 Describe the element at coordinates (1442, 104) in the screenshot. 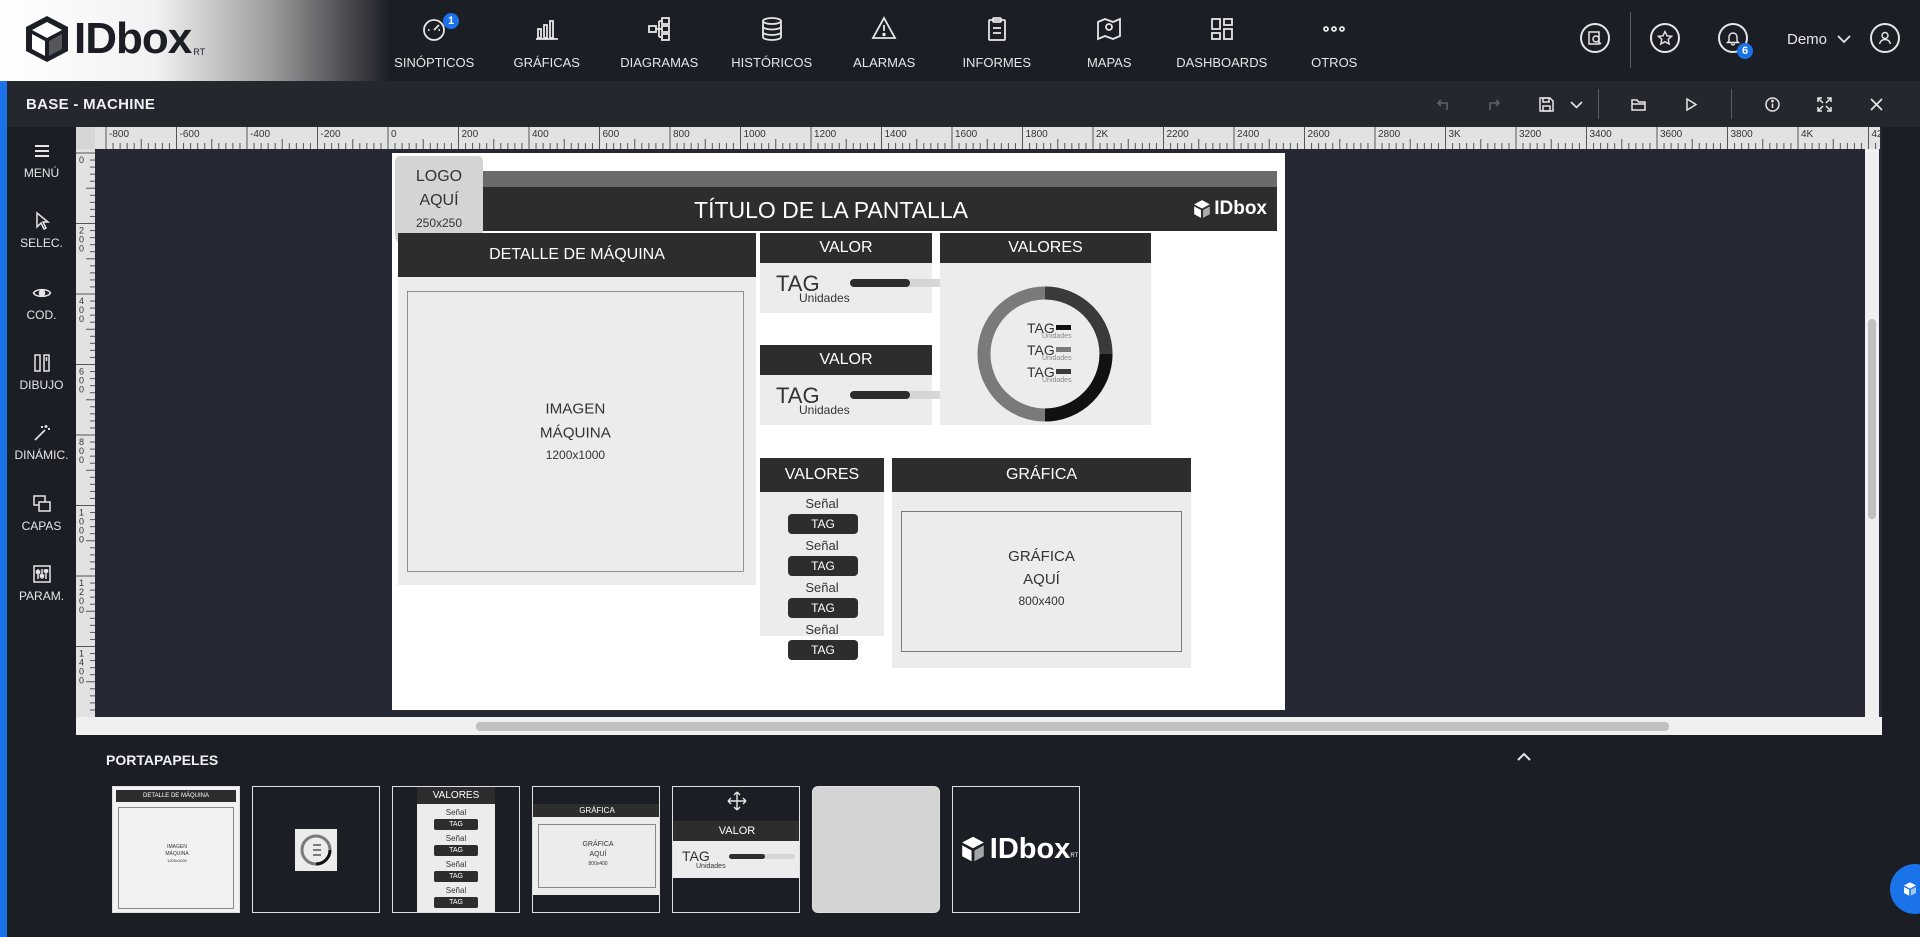

I see `undo-button` at that location.